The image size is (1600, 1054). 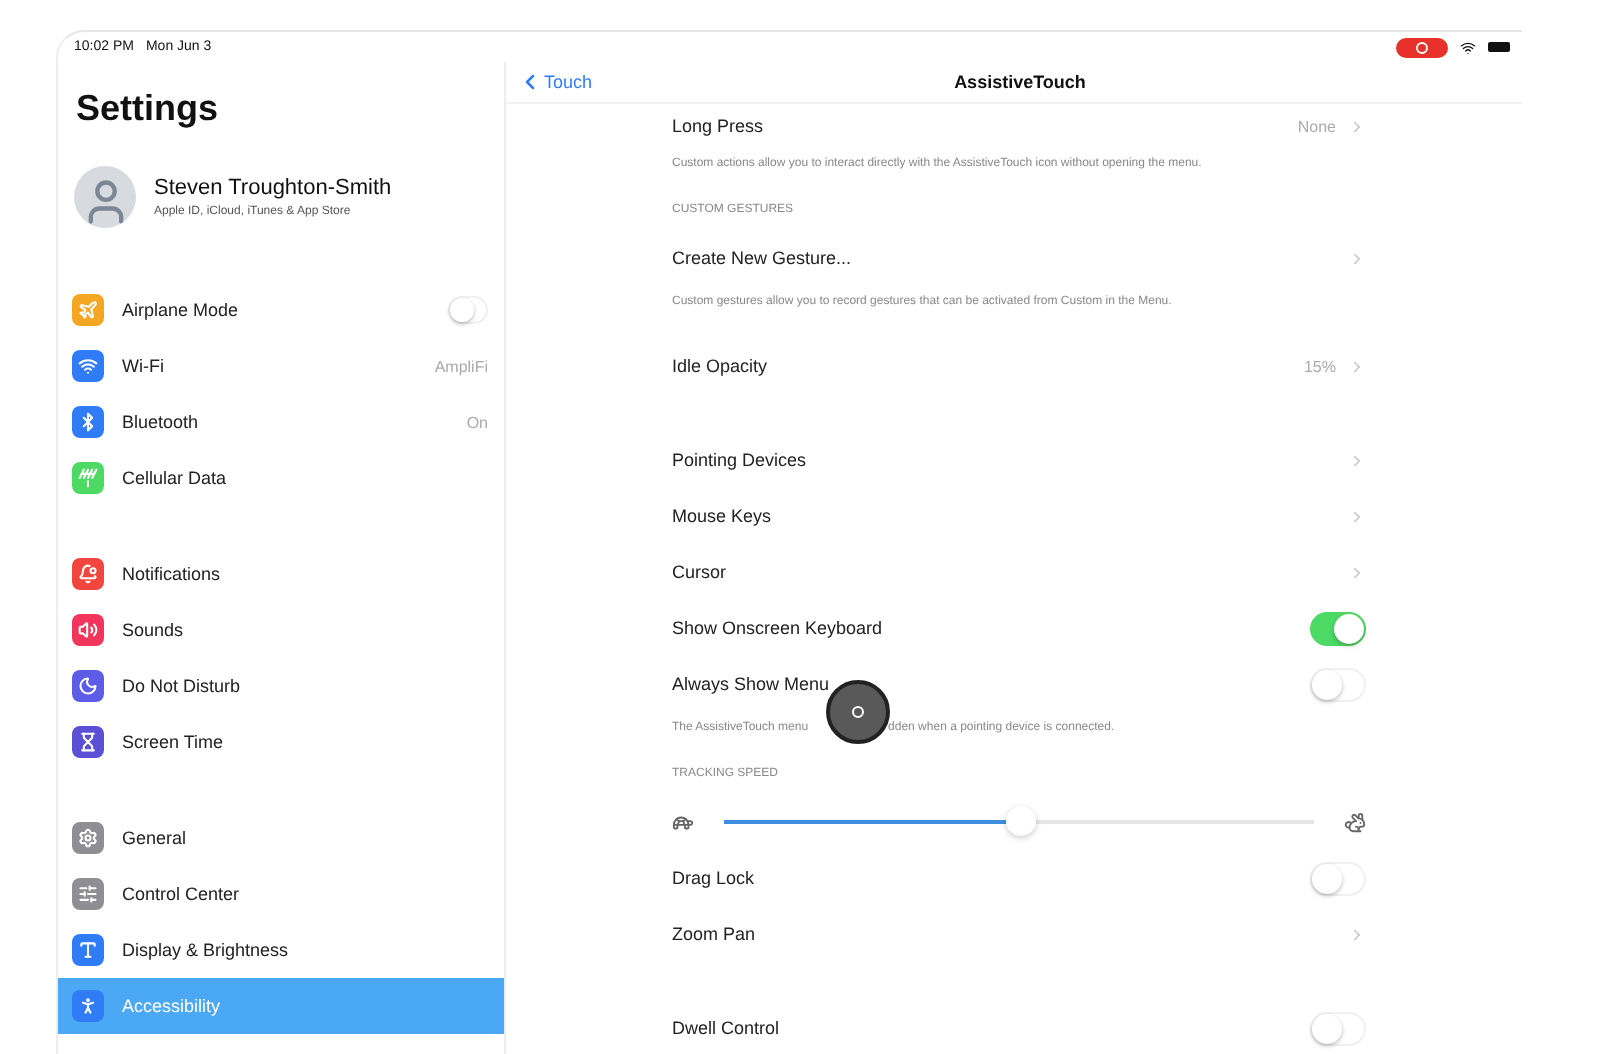 What do you see at coordinates (1499, 47) in the screenshot?
I see `battery-icon` at bounding box center [1499, 47].